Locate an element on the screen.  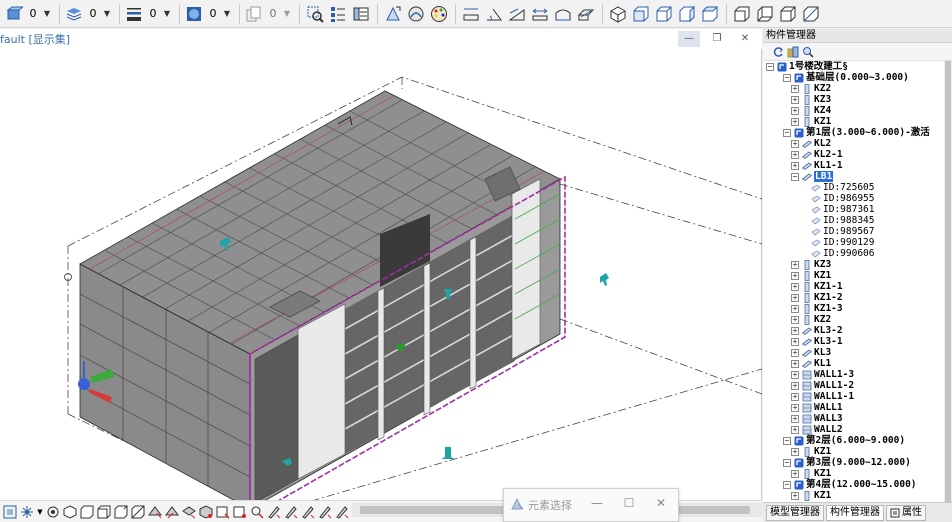
render-mode-icon is located at coordinates (393, 14).